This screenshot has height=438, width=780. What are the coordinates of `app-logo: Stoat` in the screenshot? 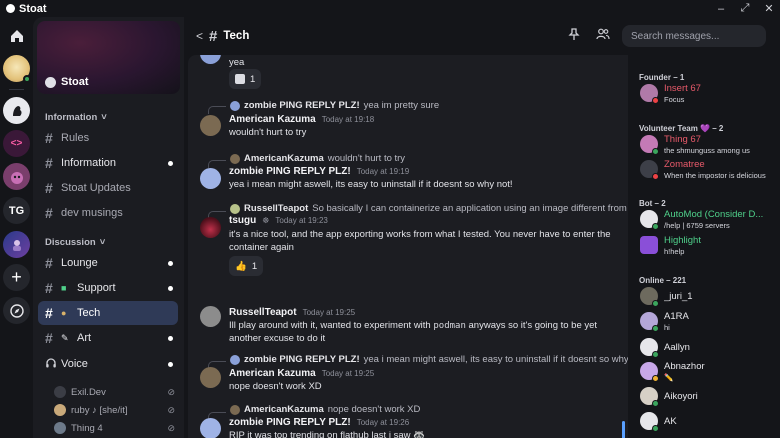 It's located at (23, 9).